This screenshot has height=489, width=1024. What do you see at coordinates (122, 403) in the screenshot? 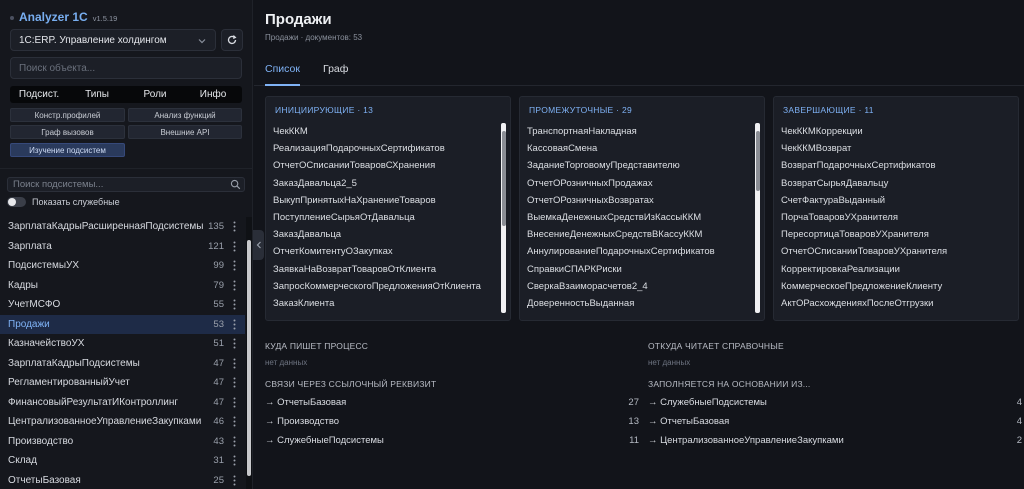
I see `subsystem-item: ФинансовыйРезультатИКонтроллинг 47` at bounding box center [122, 403].